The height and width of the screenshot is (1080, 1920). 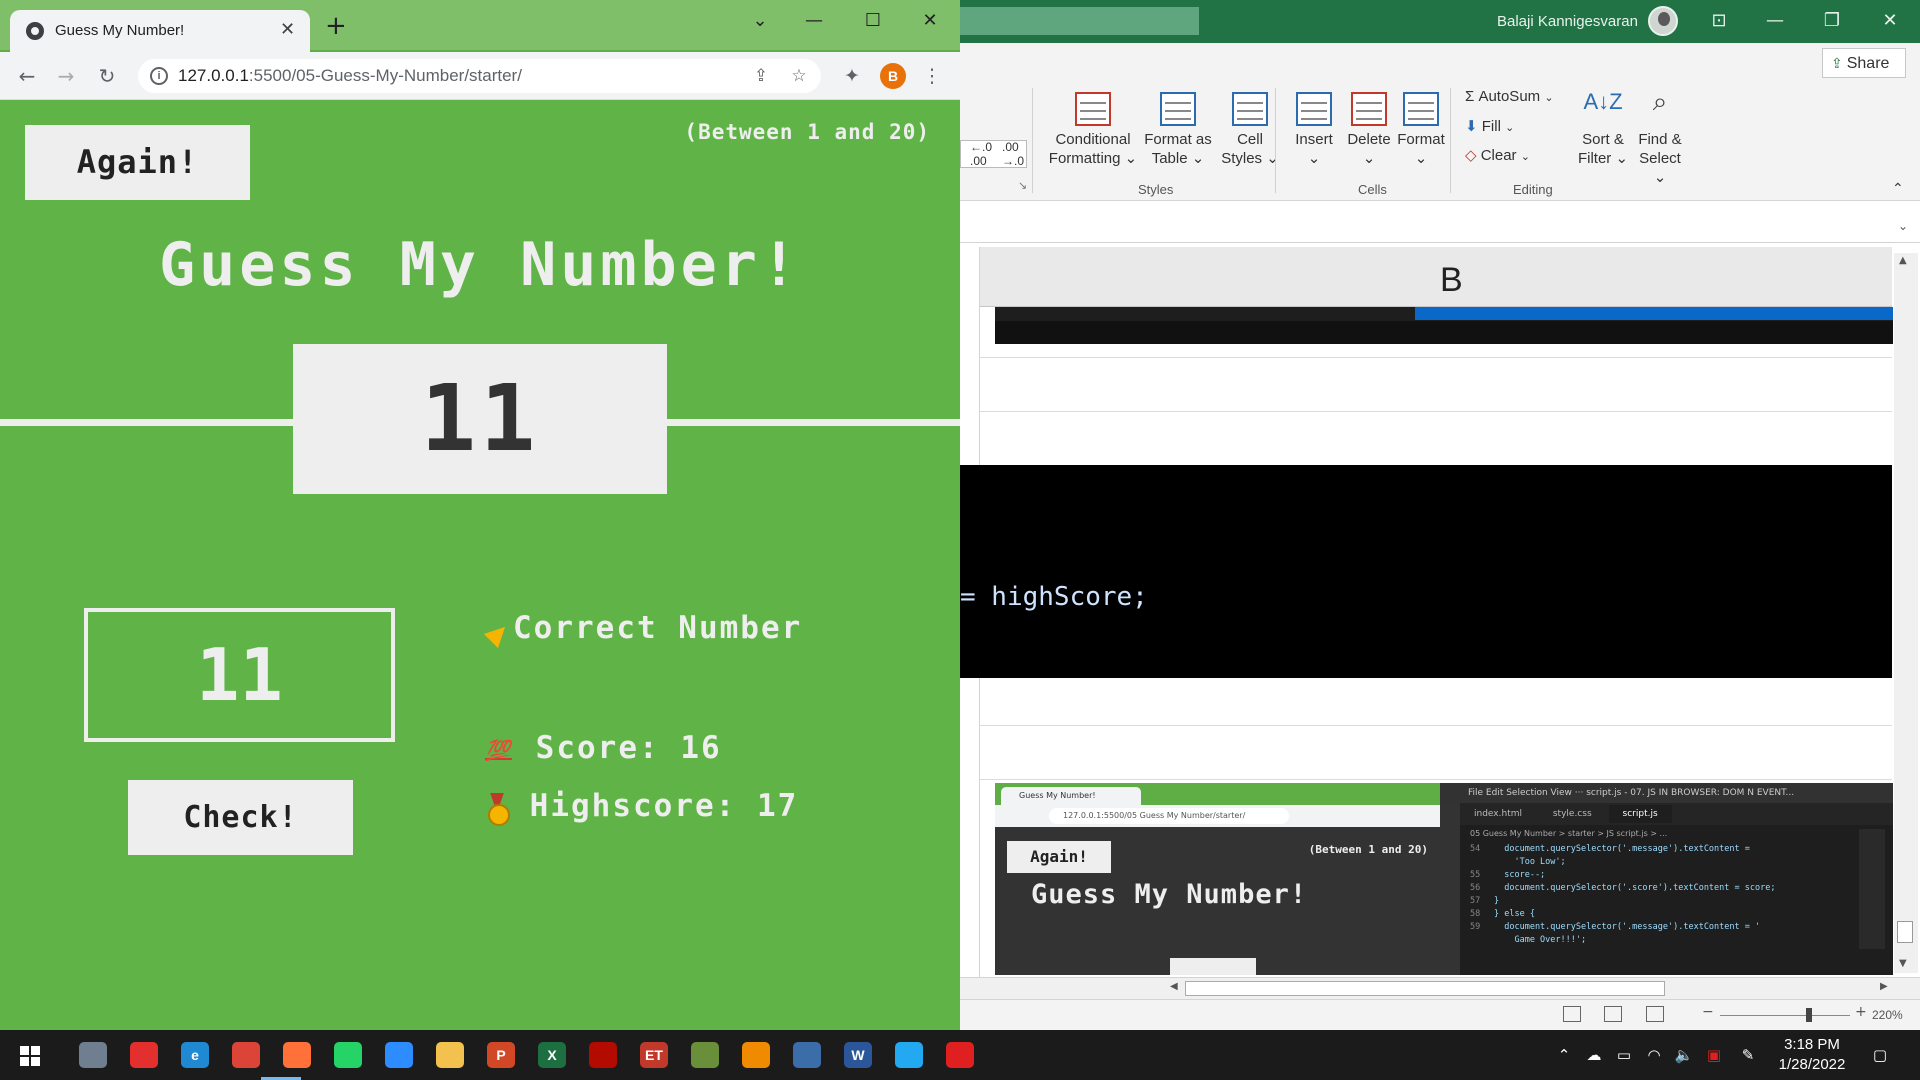 I want to click on reload-icon: ↻, so click(x=107, y=76).